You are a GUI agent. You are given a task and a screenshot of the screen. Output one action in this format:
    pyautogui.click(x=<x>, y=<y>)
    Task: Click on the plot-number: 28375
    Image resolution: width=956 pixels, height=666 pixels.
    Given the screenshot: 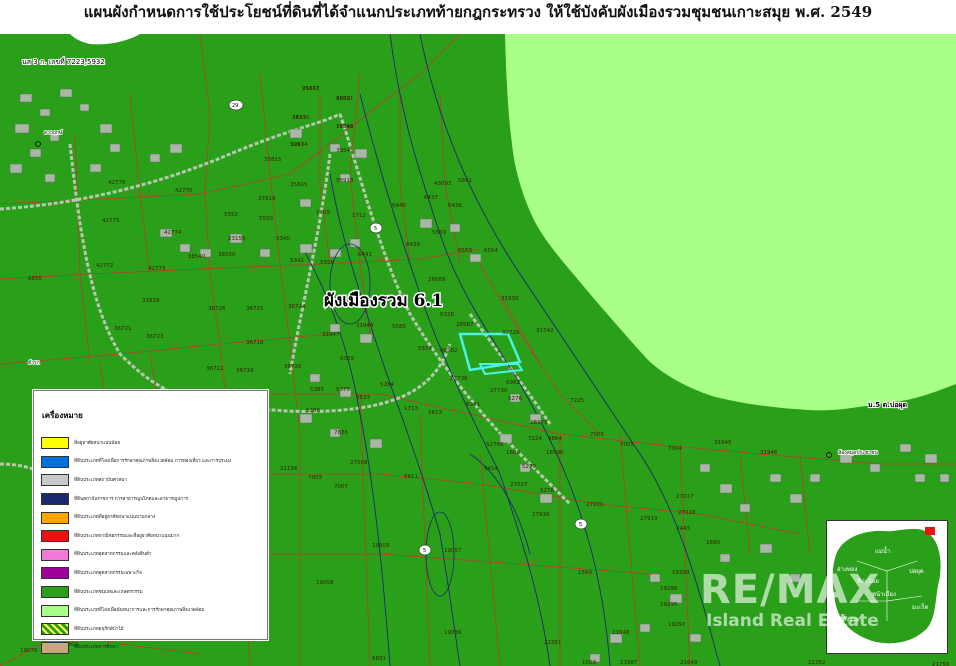 What is the action you would take?
    pyautogui.click(x=539, y=423)
    